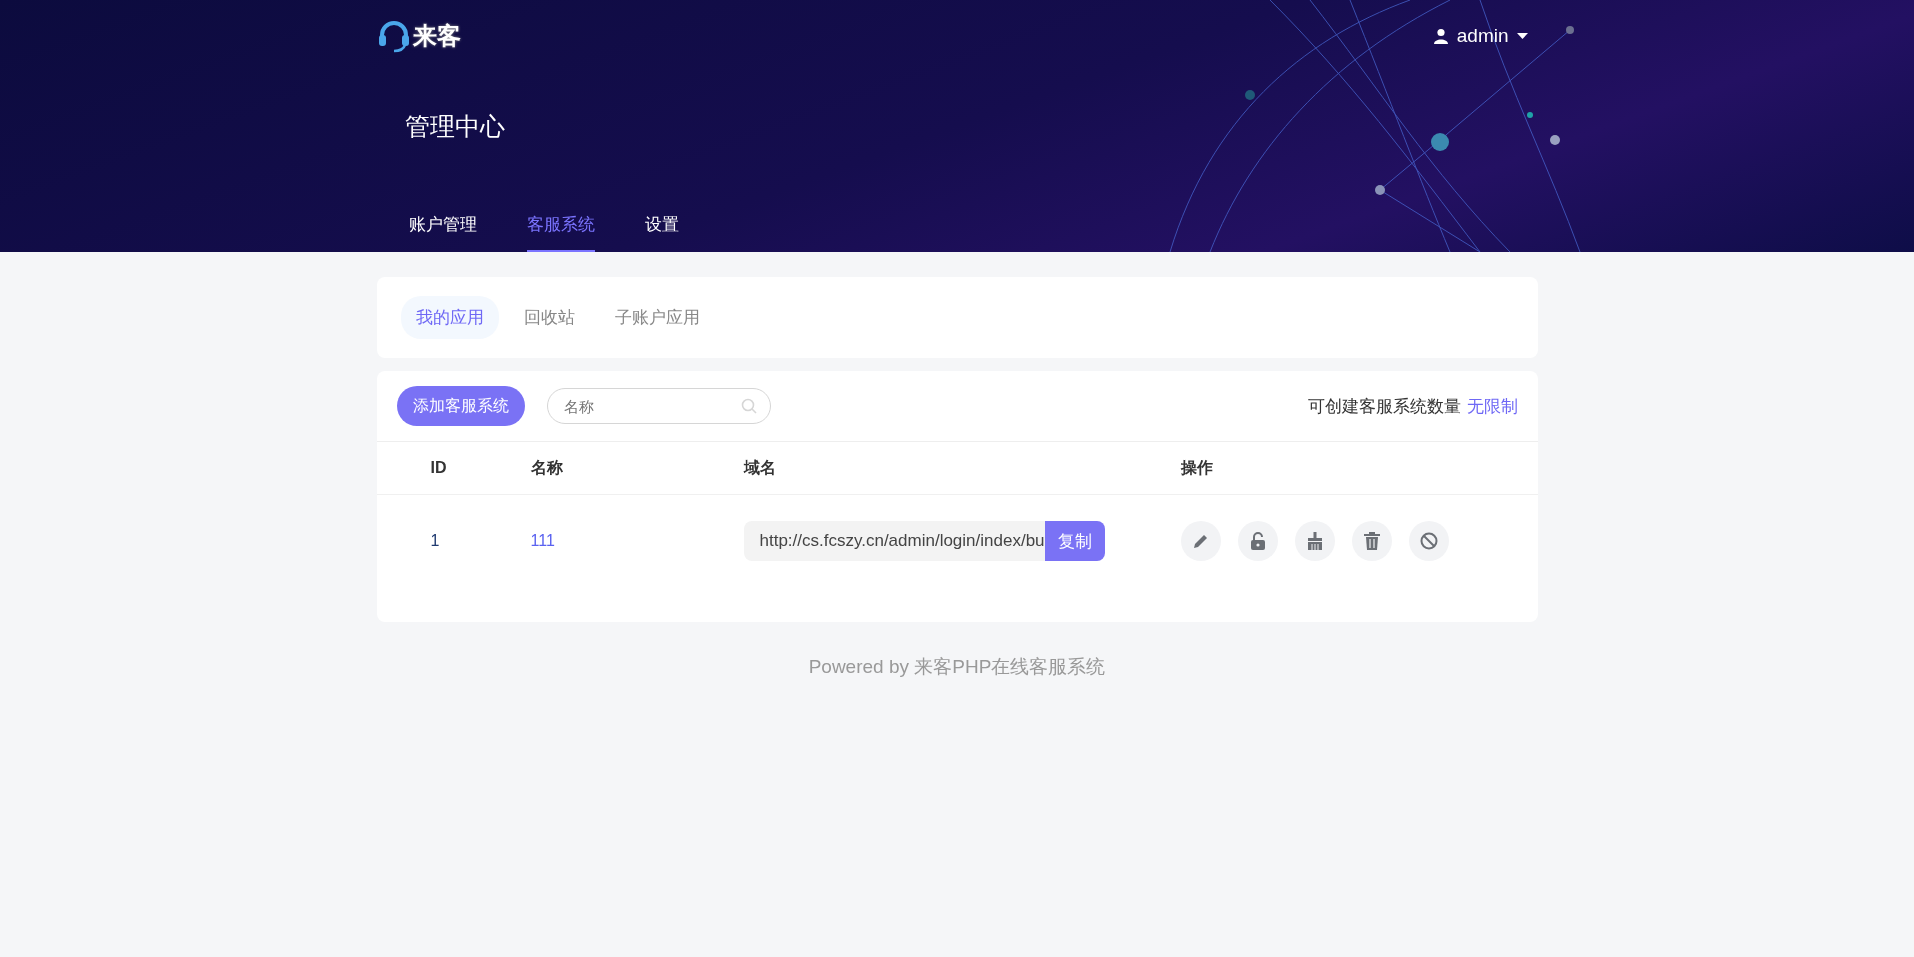 The width and height of the screenshot is (1914, 957). Describe the element at coordinates (560, 232) in the screenshot. I see `nav-tab: 客服系统` at that location.